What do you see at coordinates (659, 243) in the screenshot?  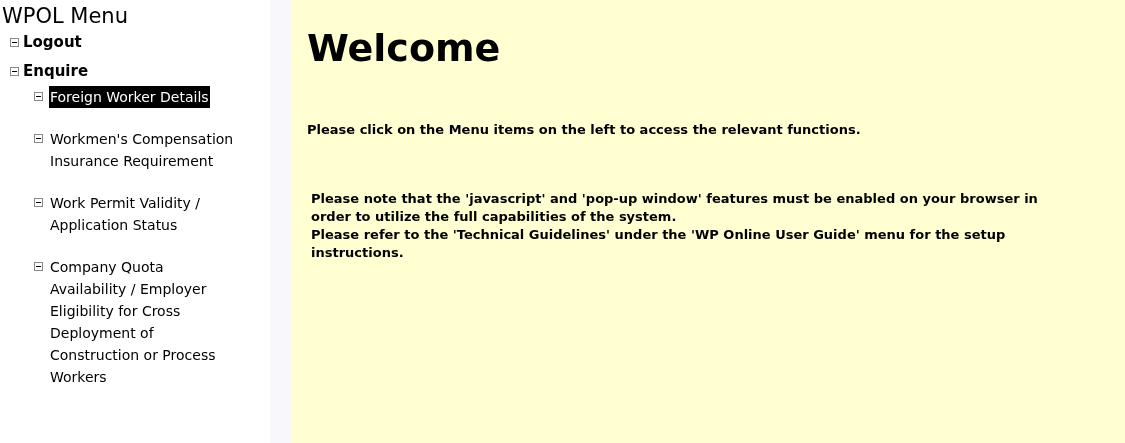 I see `note-text: Please refer to the 'Technical Guidelines' under the 'WP Online User Guide' menu for the setup instructions.` at bounding box center [659, 243].